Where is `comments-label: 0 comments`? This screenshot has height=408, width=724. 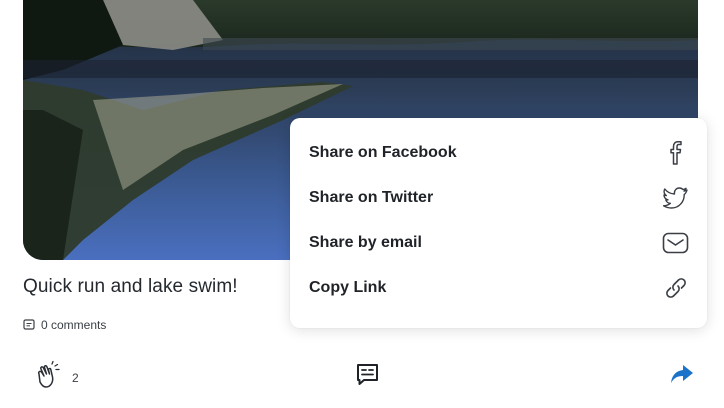 comments-label: 0 comments is located at coordinates (74, 325).